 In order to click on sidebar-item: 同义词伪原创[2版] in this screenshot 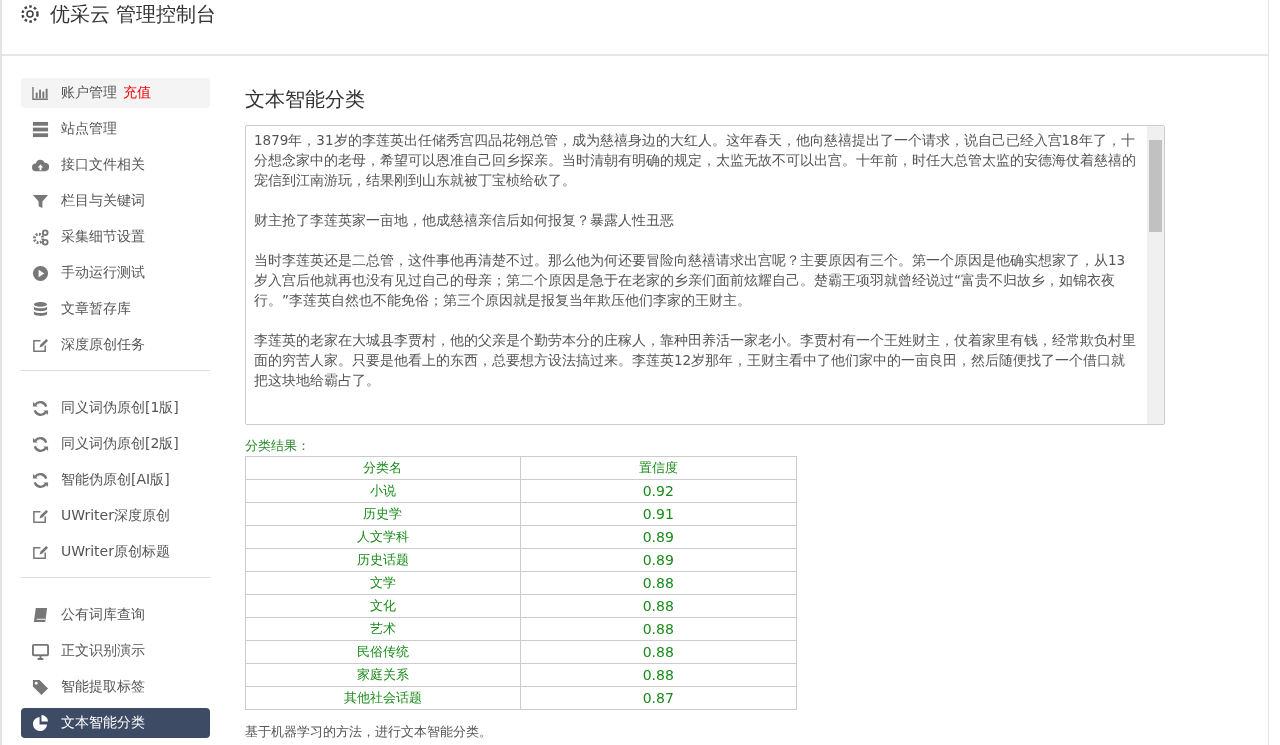, I will do `click(115, 444)`.